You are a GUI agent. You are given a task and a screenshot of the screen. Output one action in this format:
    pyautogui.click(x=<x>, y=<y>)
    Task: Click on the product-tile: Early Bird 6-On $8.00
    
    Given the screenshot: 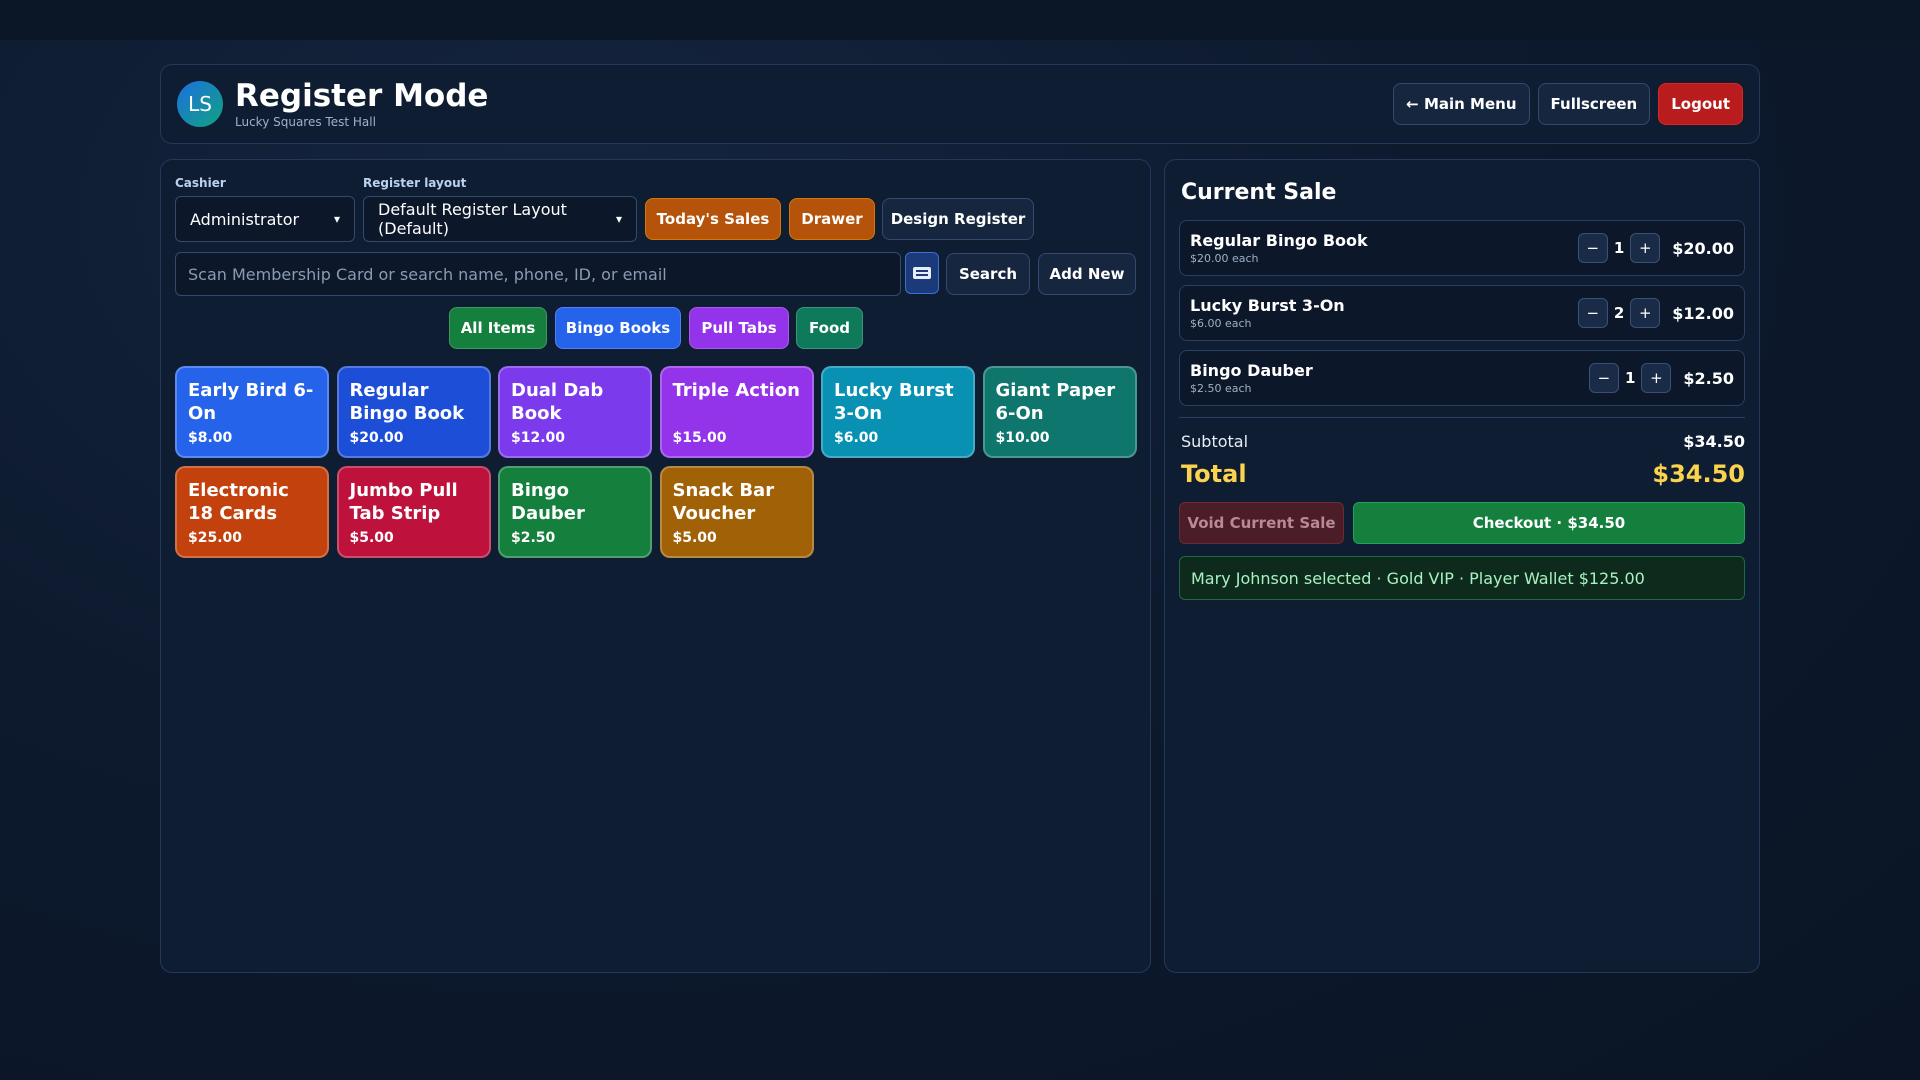 What is the action you would take?
    pyautogui.click(x=252, y=412)
    